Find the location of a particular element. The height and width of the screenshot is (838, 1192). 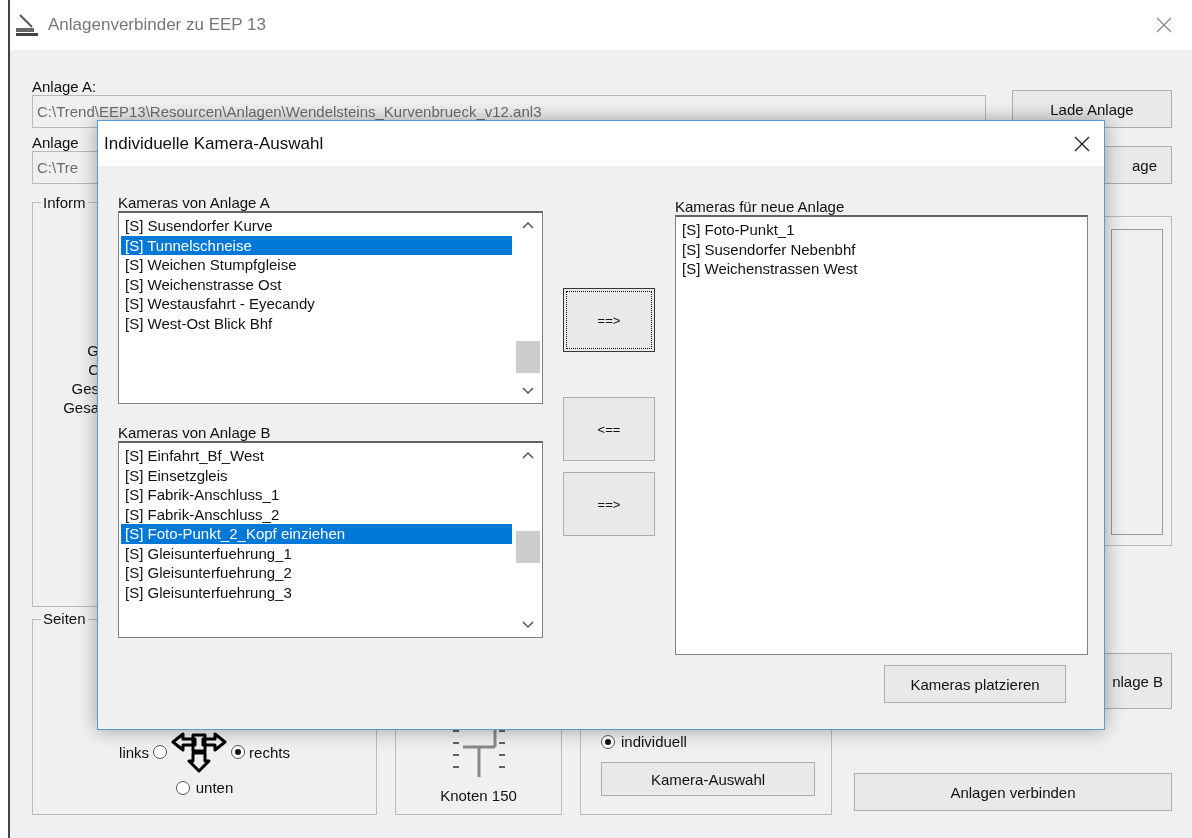

list-item: [S] Westausfahrt - Eyecandy is located at coordinates (316, 304).